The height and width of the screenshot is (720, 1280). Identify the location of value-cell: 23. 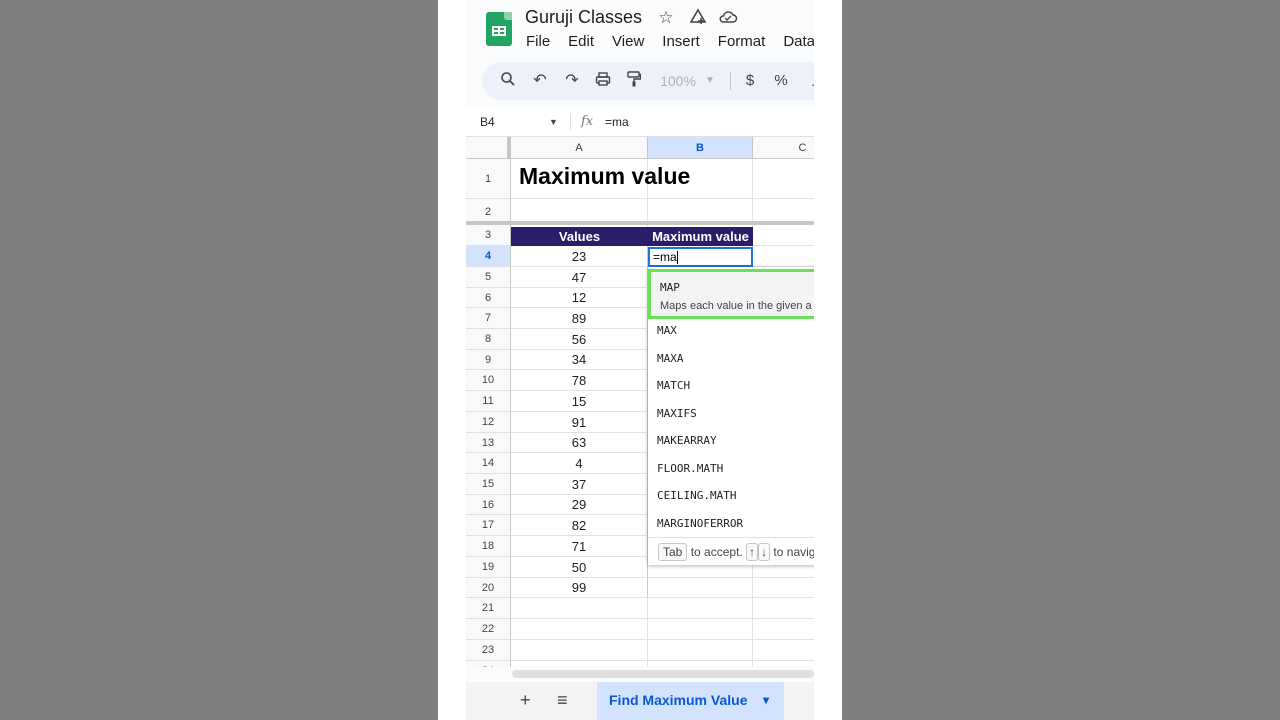
(579, 256).